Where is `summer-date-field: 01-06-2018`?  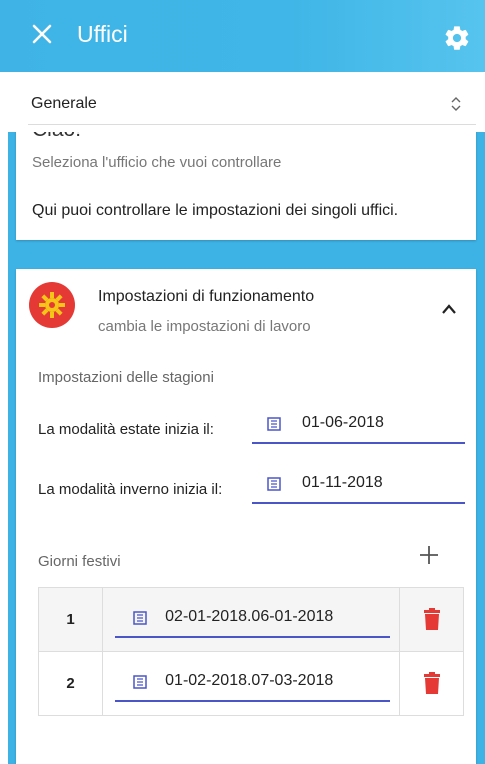 summer-date-field: 01-06-2018 is located at coordinates (358, 426).